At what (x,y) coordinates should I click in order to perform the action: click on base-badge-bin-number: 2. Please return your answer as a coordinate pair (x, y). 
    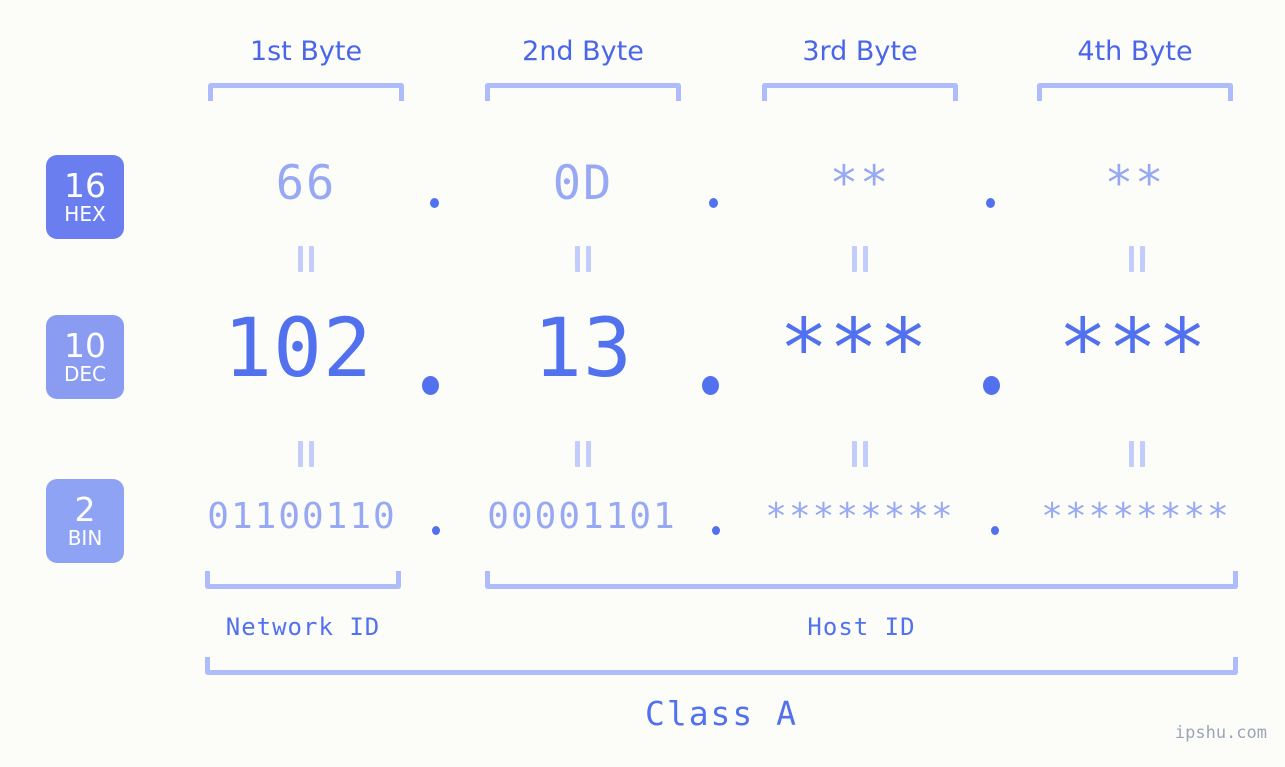
    Looking at the image, I should click on (85, 509).